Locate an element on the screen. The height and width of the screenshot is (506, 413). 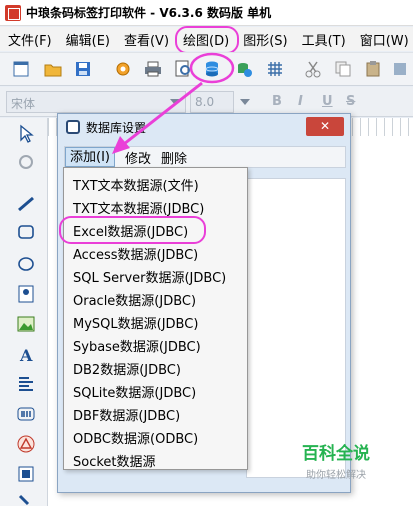
watermark-title: 百科全说 is located at coordinates (336, 454).